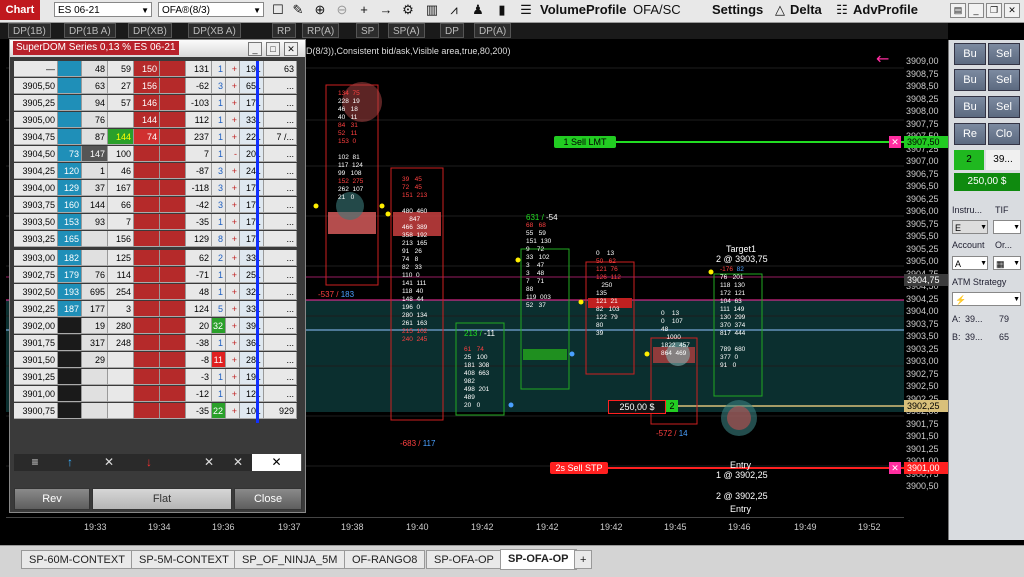 The image size is (1024, 577). What do you see at coordinates (493, 30) in the screenshot?
I see `indicator-tab: DP(A)` at bounding box center [493, 30].